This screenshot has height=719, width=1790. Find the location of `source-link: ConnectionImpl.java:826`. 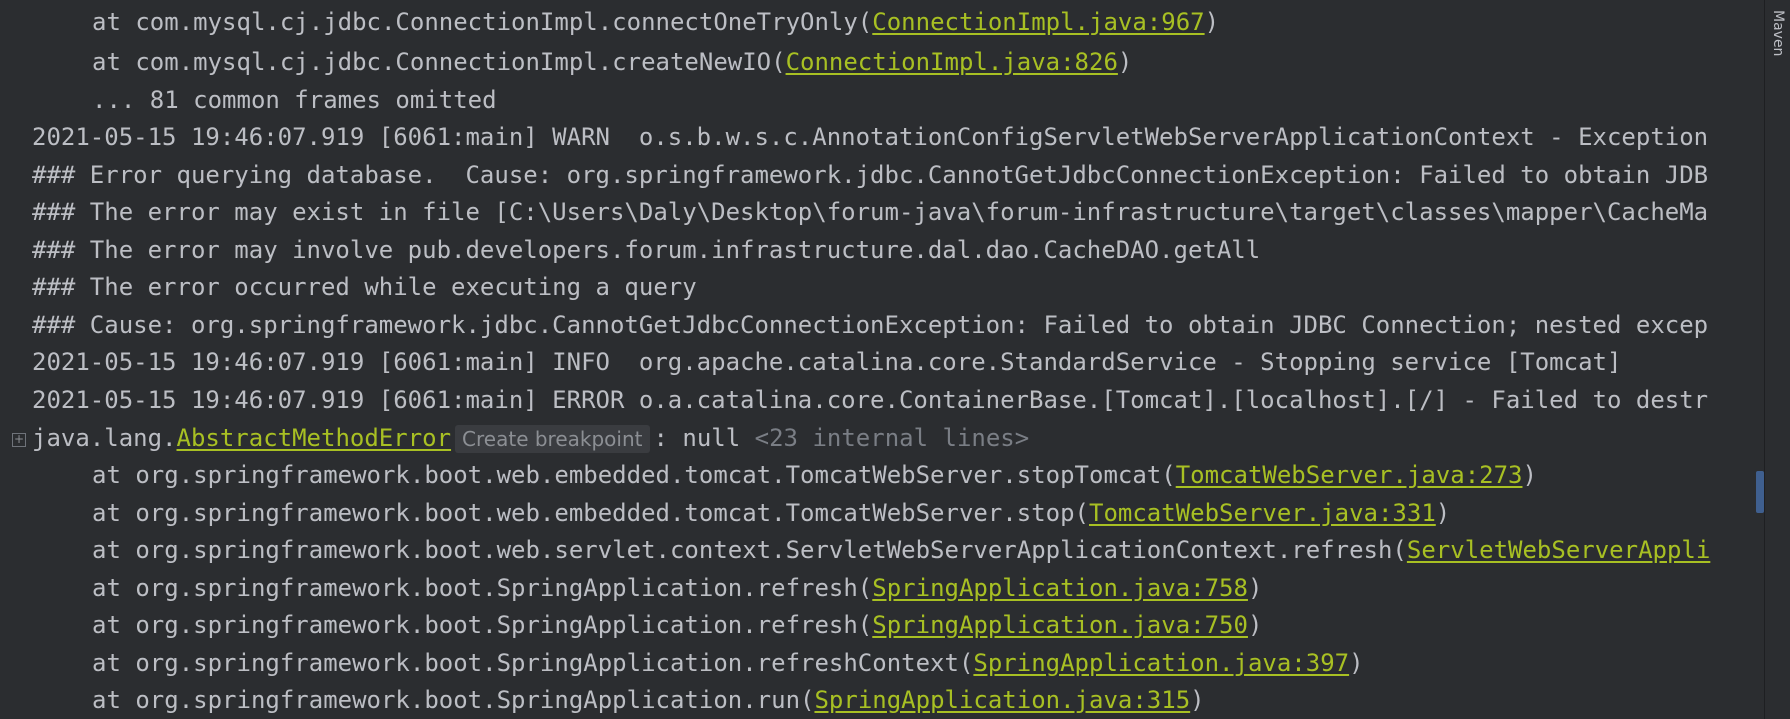

source-link: ConnectionImpl.java:826 is located at coordinates (952, 62).